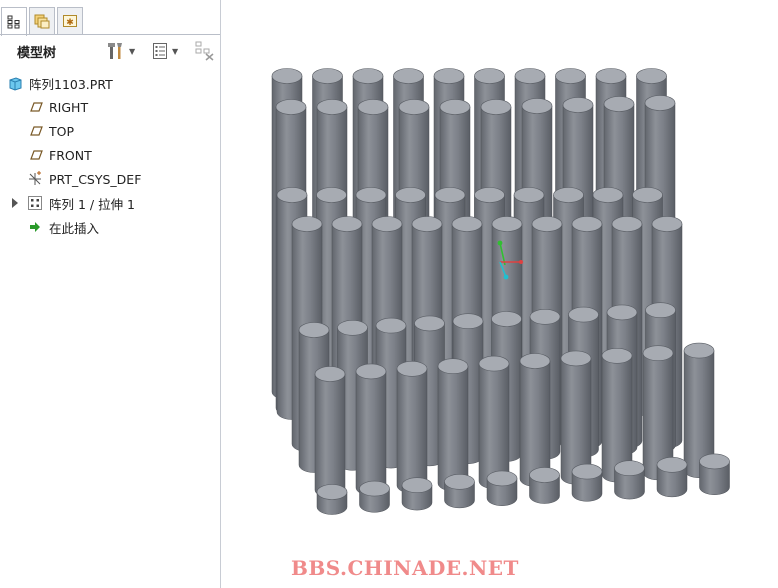 The width and height of the screenshot is (778, 588). I want to click on filter-button, so click(205, 51).